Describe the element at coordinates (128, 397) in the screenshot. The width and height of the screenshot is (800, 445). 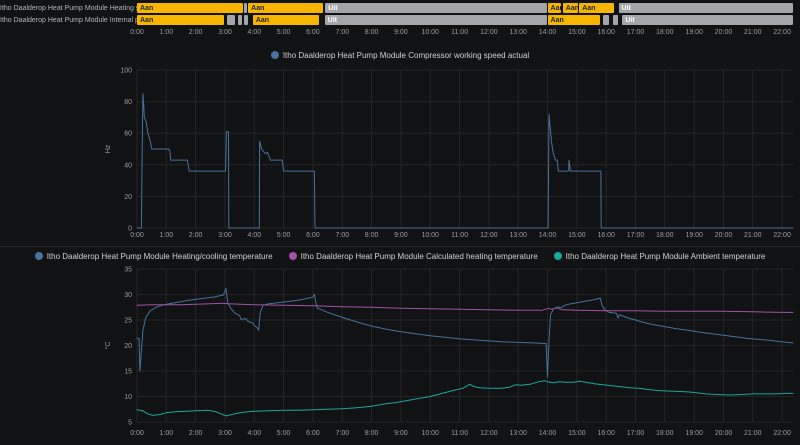
I see `y-tick-label: 10` at that location.